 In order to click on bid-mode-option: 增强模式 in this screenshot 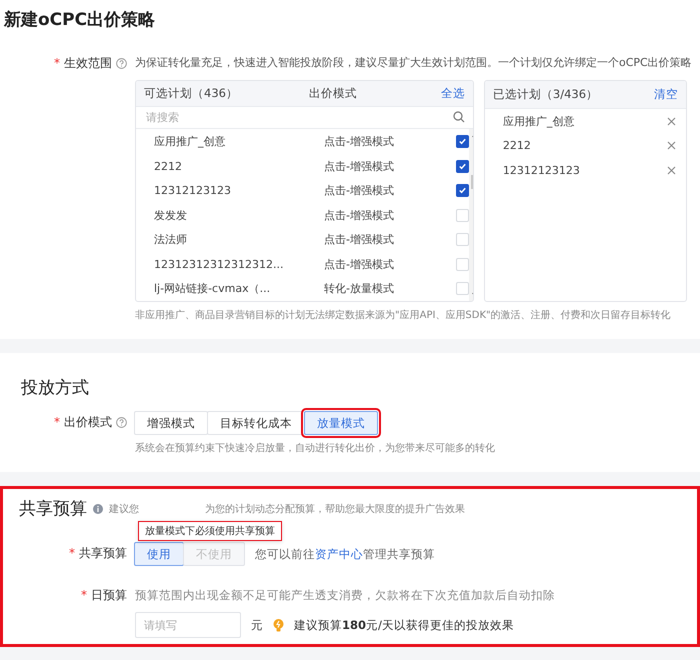, I will do `click(171, 423)`.